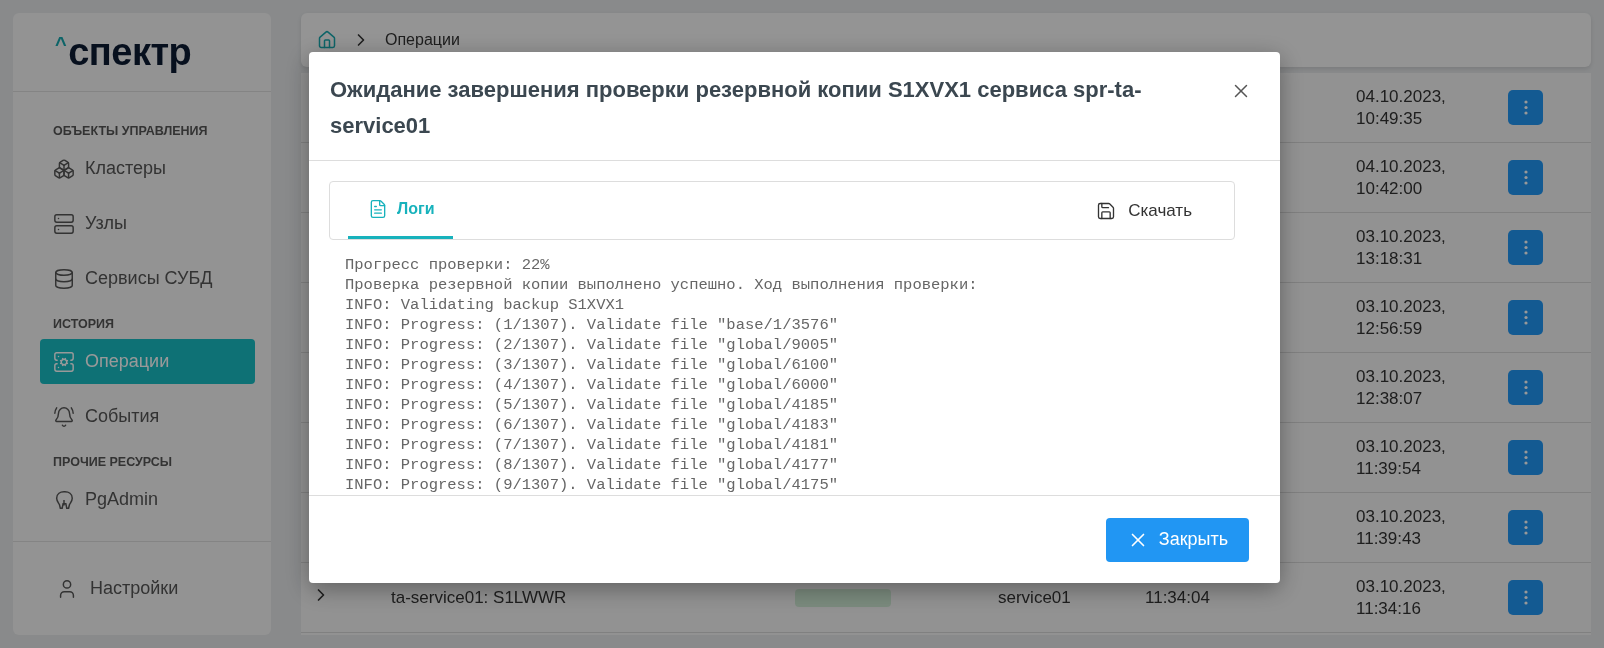 The width and height of the screenshot is (1604, 648). What do you see at coordinates (1401, 457) in the screenshot?
I see `table-cell-text: 03.10.2023, 11:39:54` at bounding box center [1401, 457].